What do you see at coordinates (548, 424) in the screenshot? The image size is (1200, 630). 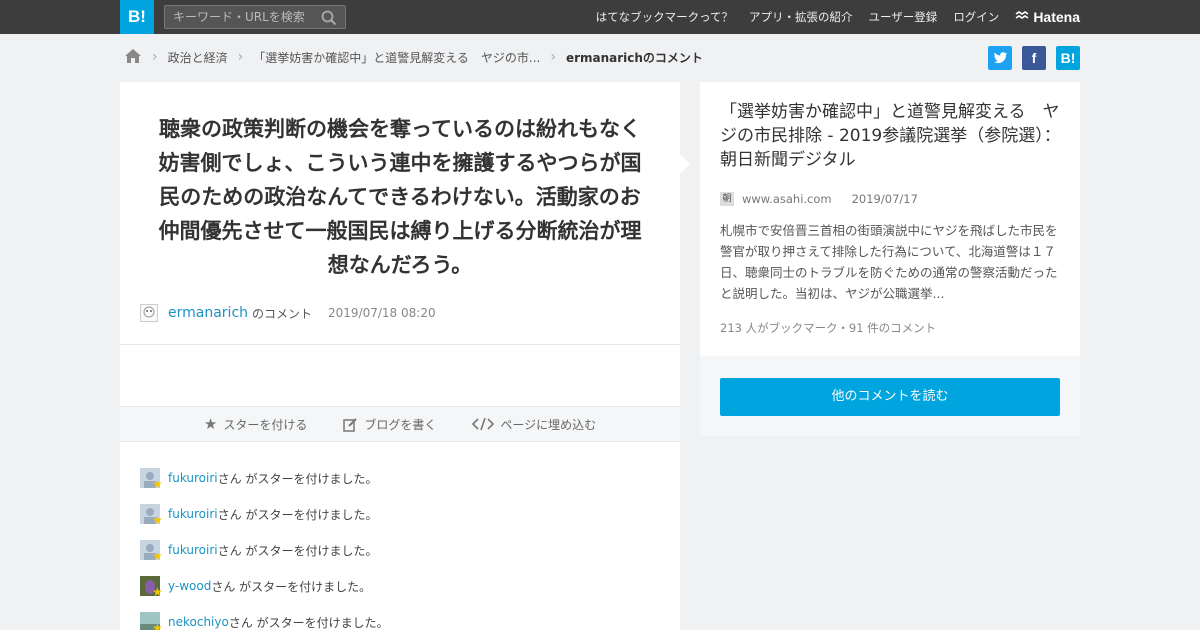 I see `embed-label: ページに埋め込む` at bounding box center [548, 424].